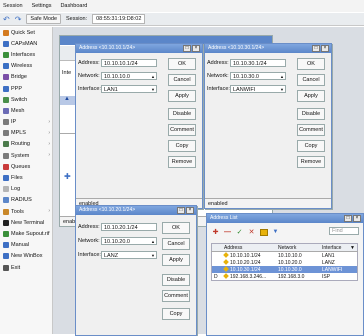 The height and width of the screenshot is (336, 364). I want to click on table-row: 10.10.20.1/24 10.10.20.0 LANZ, so click(285, 262).